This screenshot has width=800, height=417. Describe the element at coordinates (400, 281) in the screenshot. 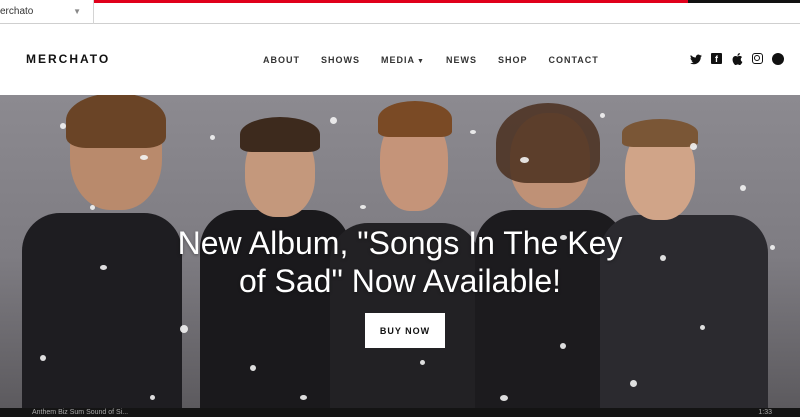

I see `hero-title-line2: of Sad" Now Available!` at that location.